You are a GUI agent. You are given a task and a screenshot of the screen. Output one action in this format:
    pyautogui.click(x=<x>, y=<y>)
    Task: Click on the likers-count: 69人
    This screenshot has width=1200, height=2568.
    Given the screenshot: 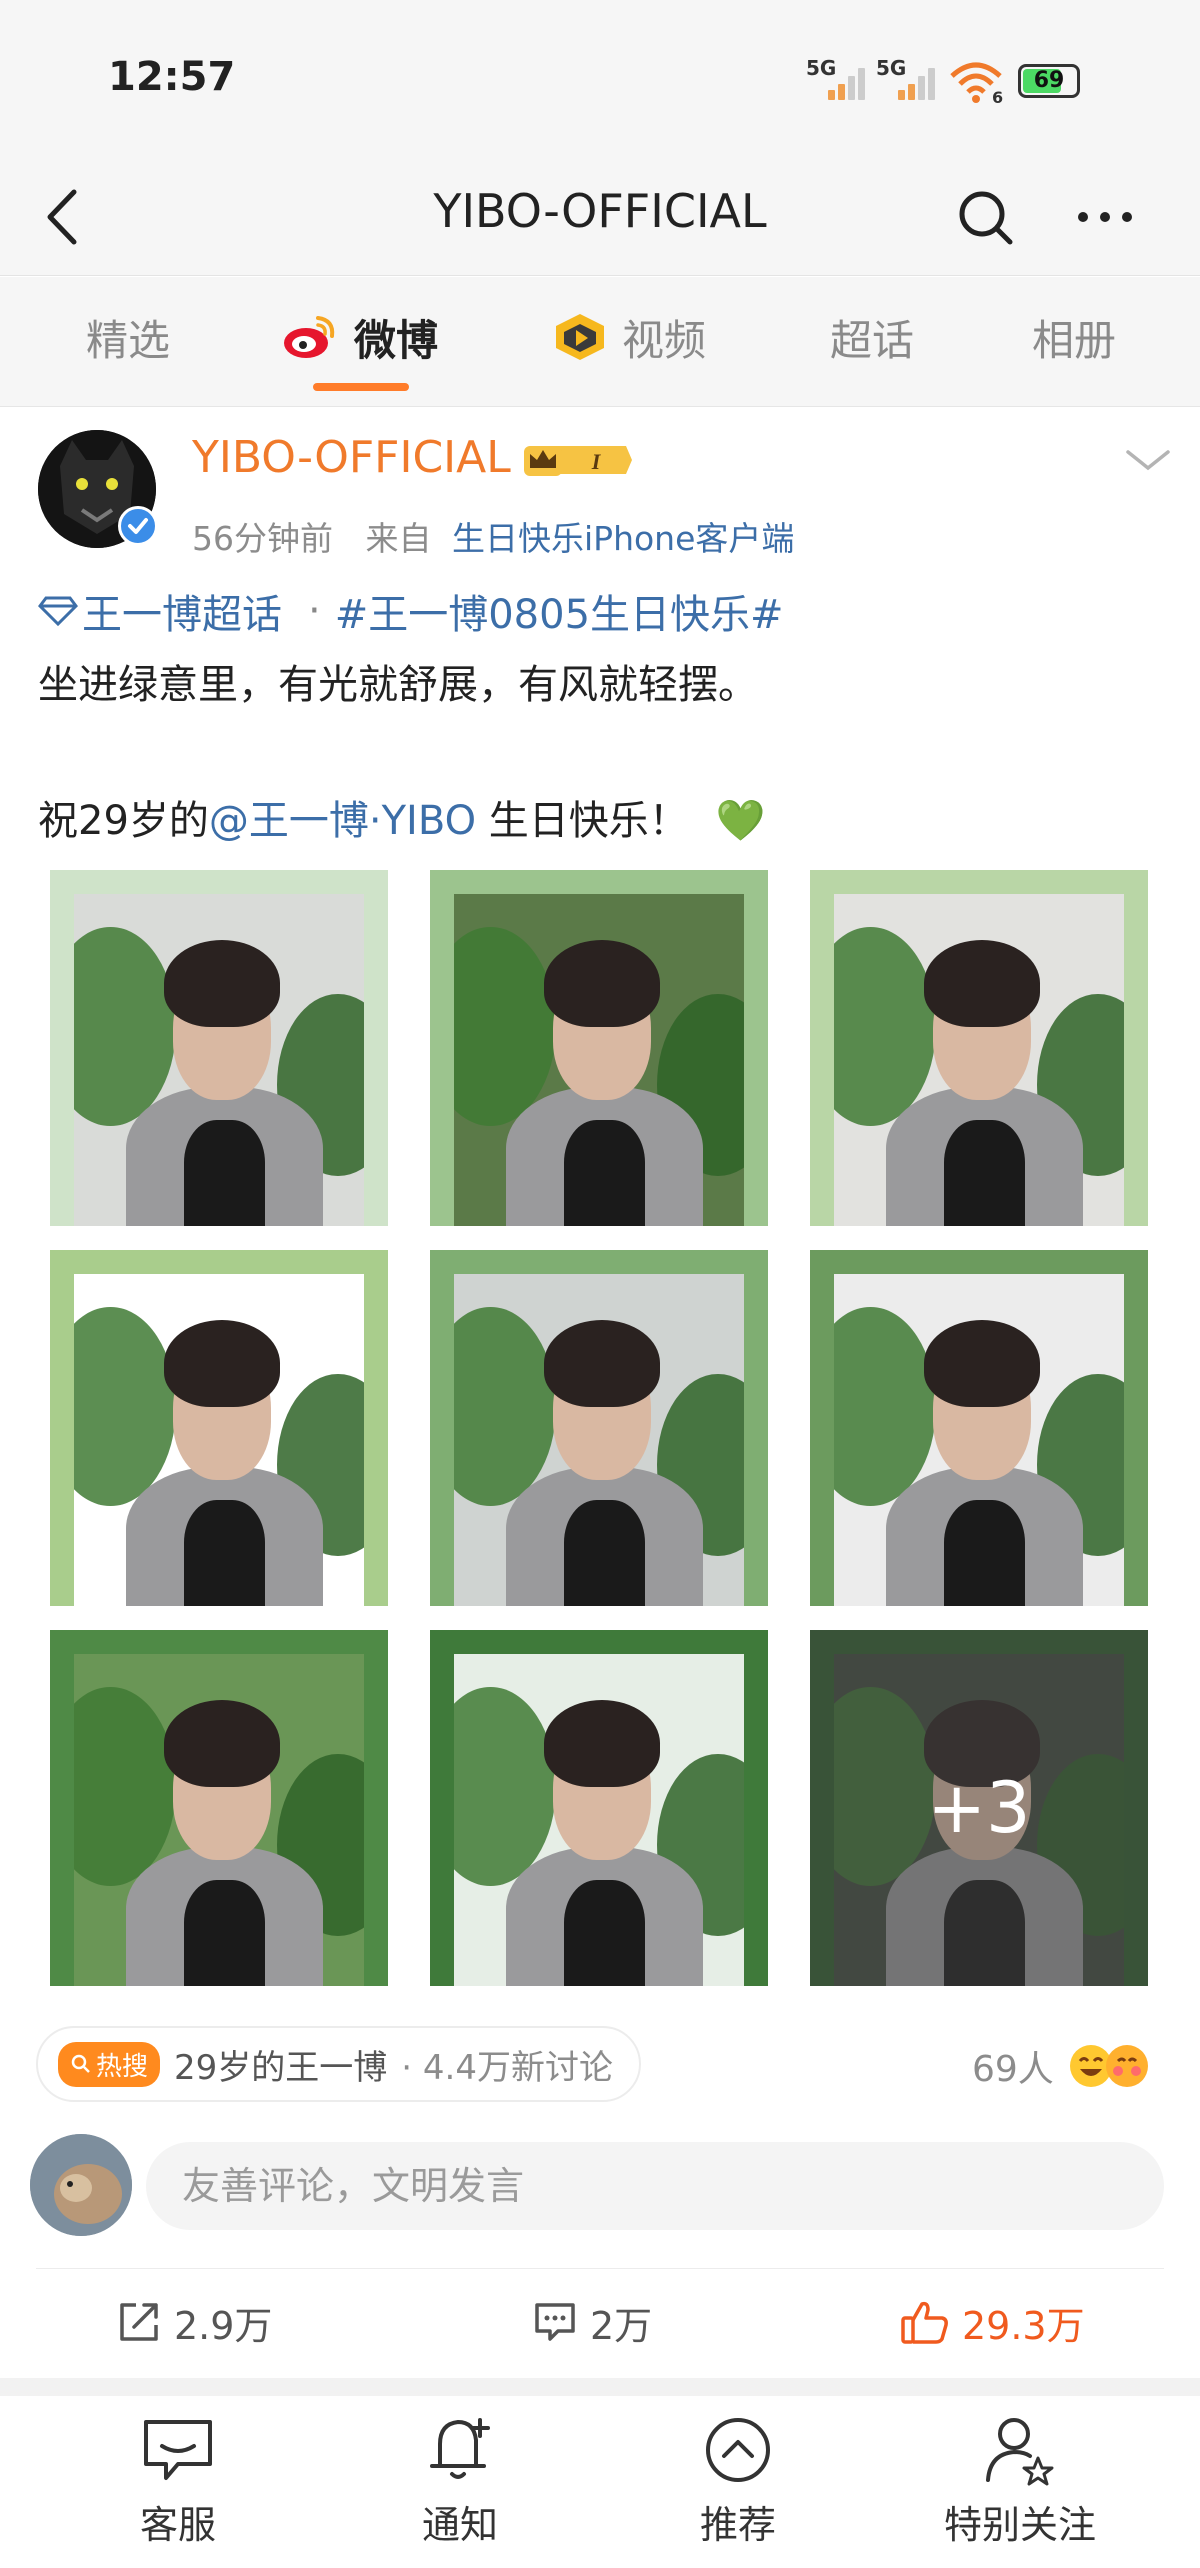 What is the action you would take?
    pyautogui.click(x=1013, y=2069)
    